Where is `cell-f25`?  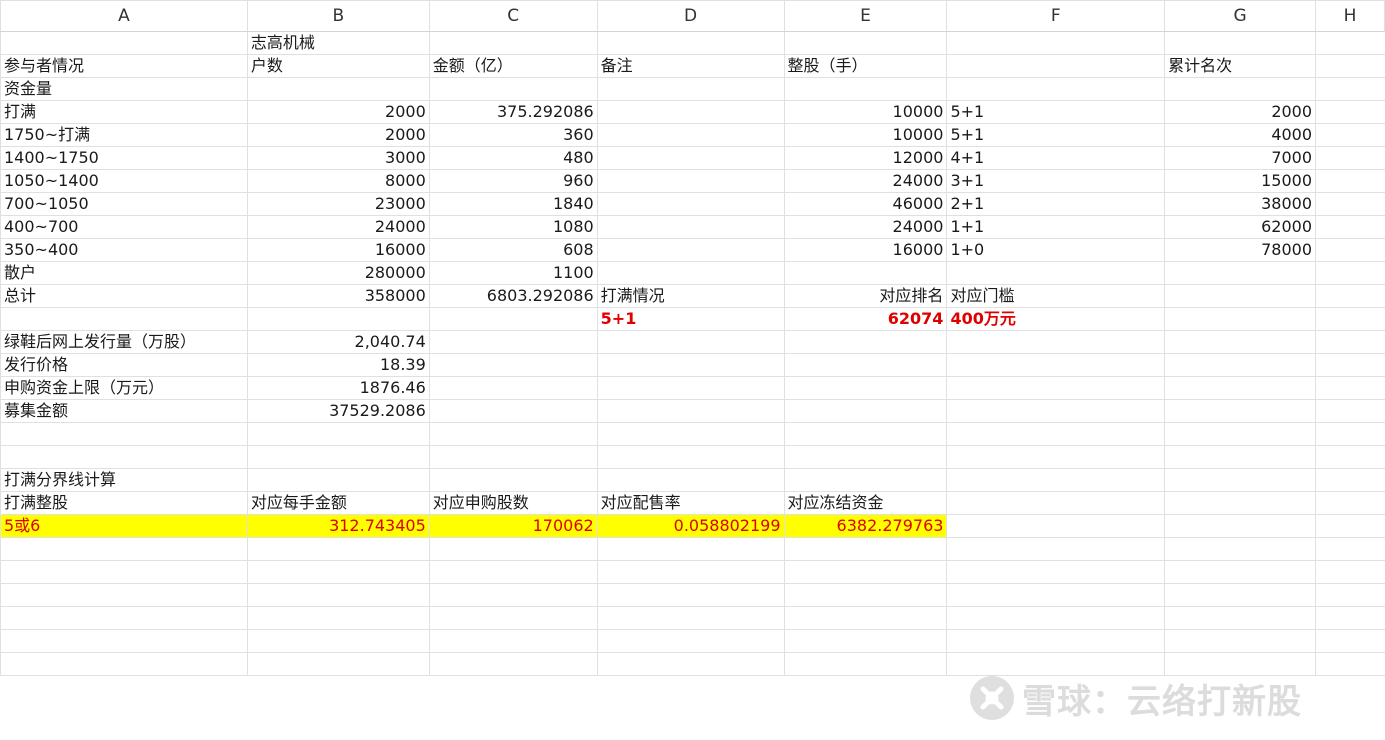 cell-f25 is located at coordinates (1056, 595).